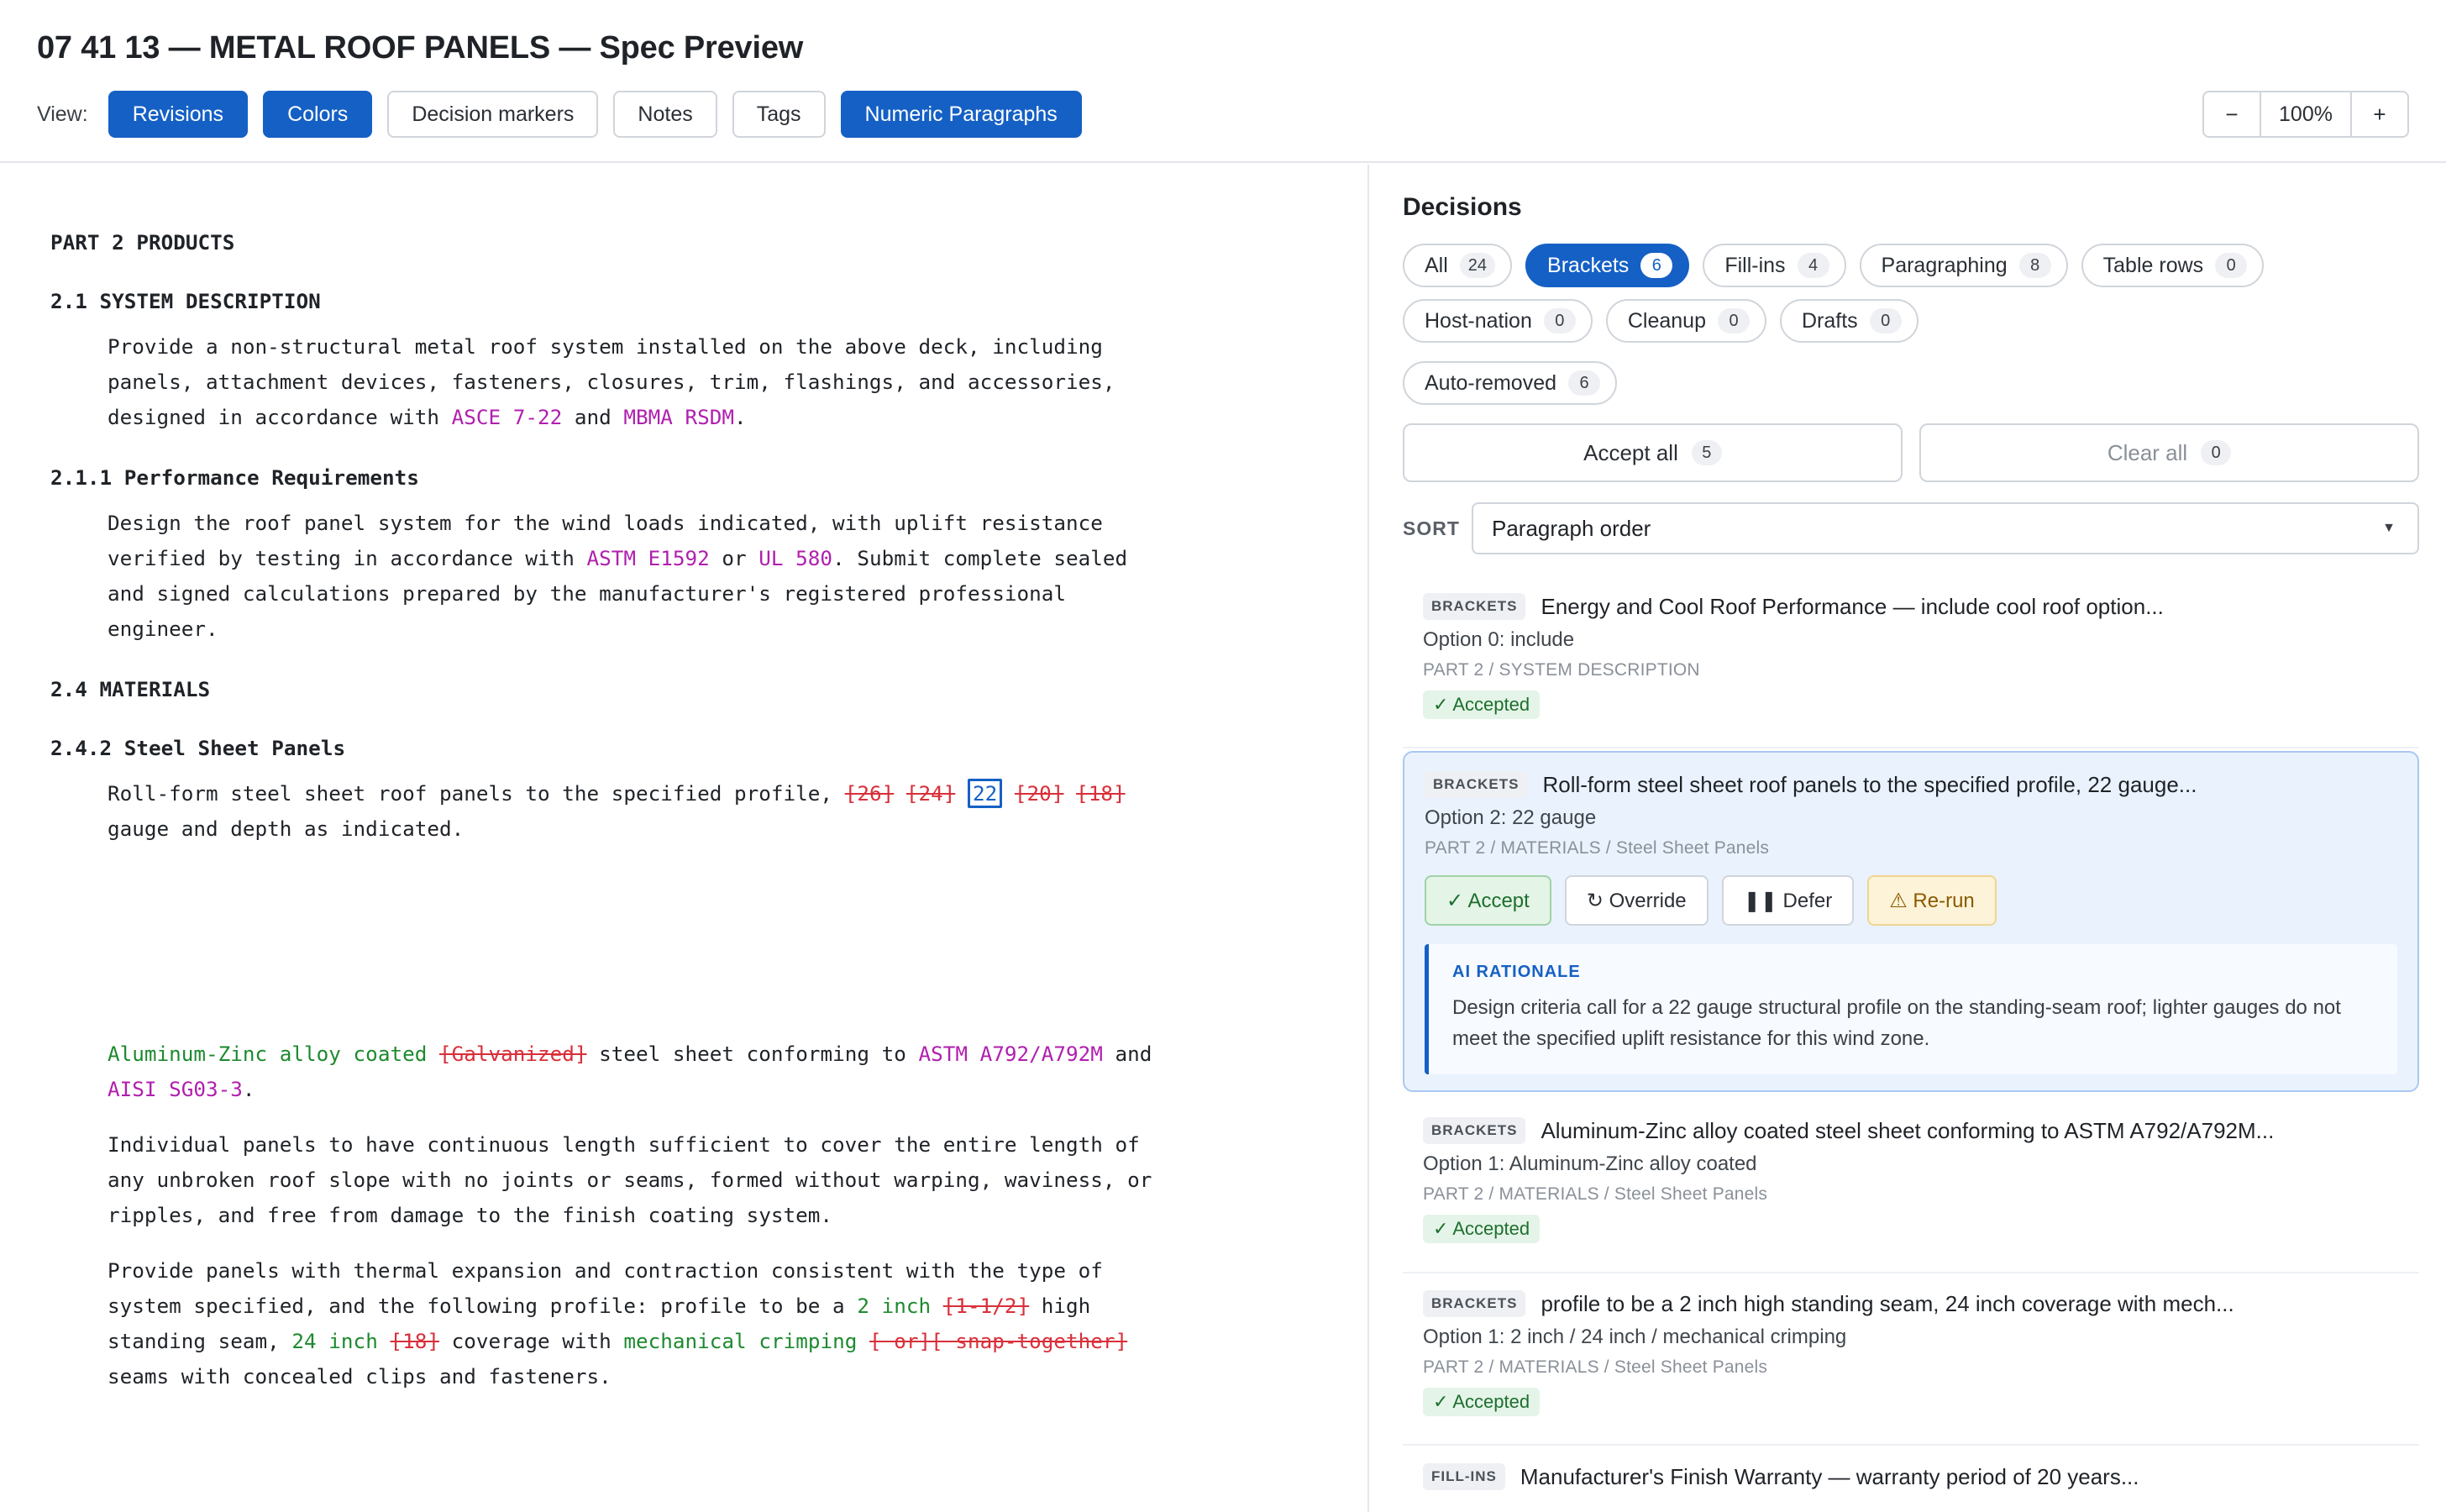 This screenshot has width=2446, height=1512. What do you see at coordinates (961, 114) in the screenshot?
I see `view-toggle-numeric-paragraphs: Numeric Paragraphs` at bounding box center [961, 114].